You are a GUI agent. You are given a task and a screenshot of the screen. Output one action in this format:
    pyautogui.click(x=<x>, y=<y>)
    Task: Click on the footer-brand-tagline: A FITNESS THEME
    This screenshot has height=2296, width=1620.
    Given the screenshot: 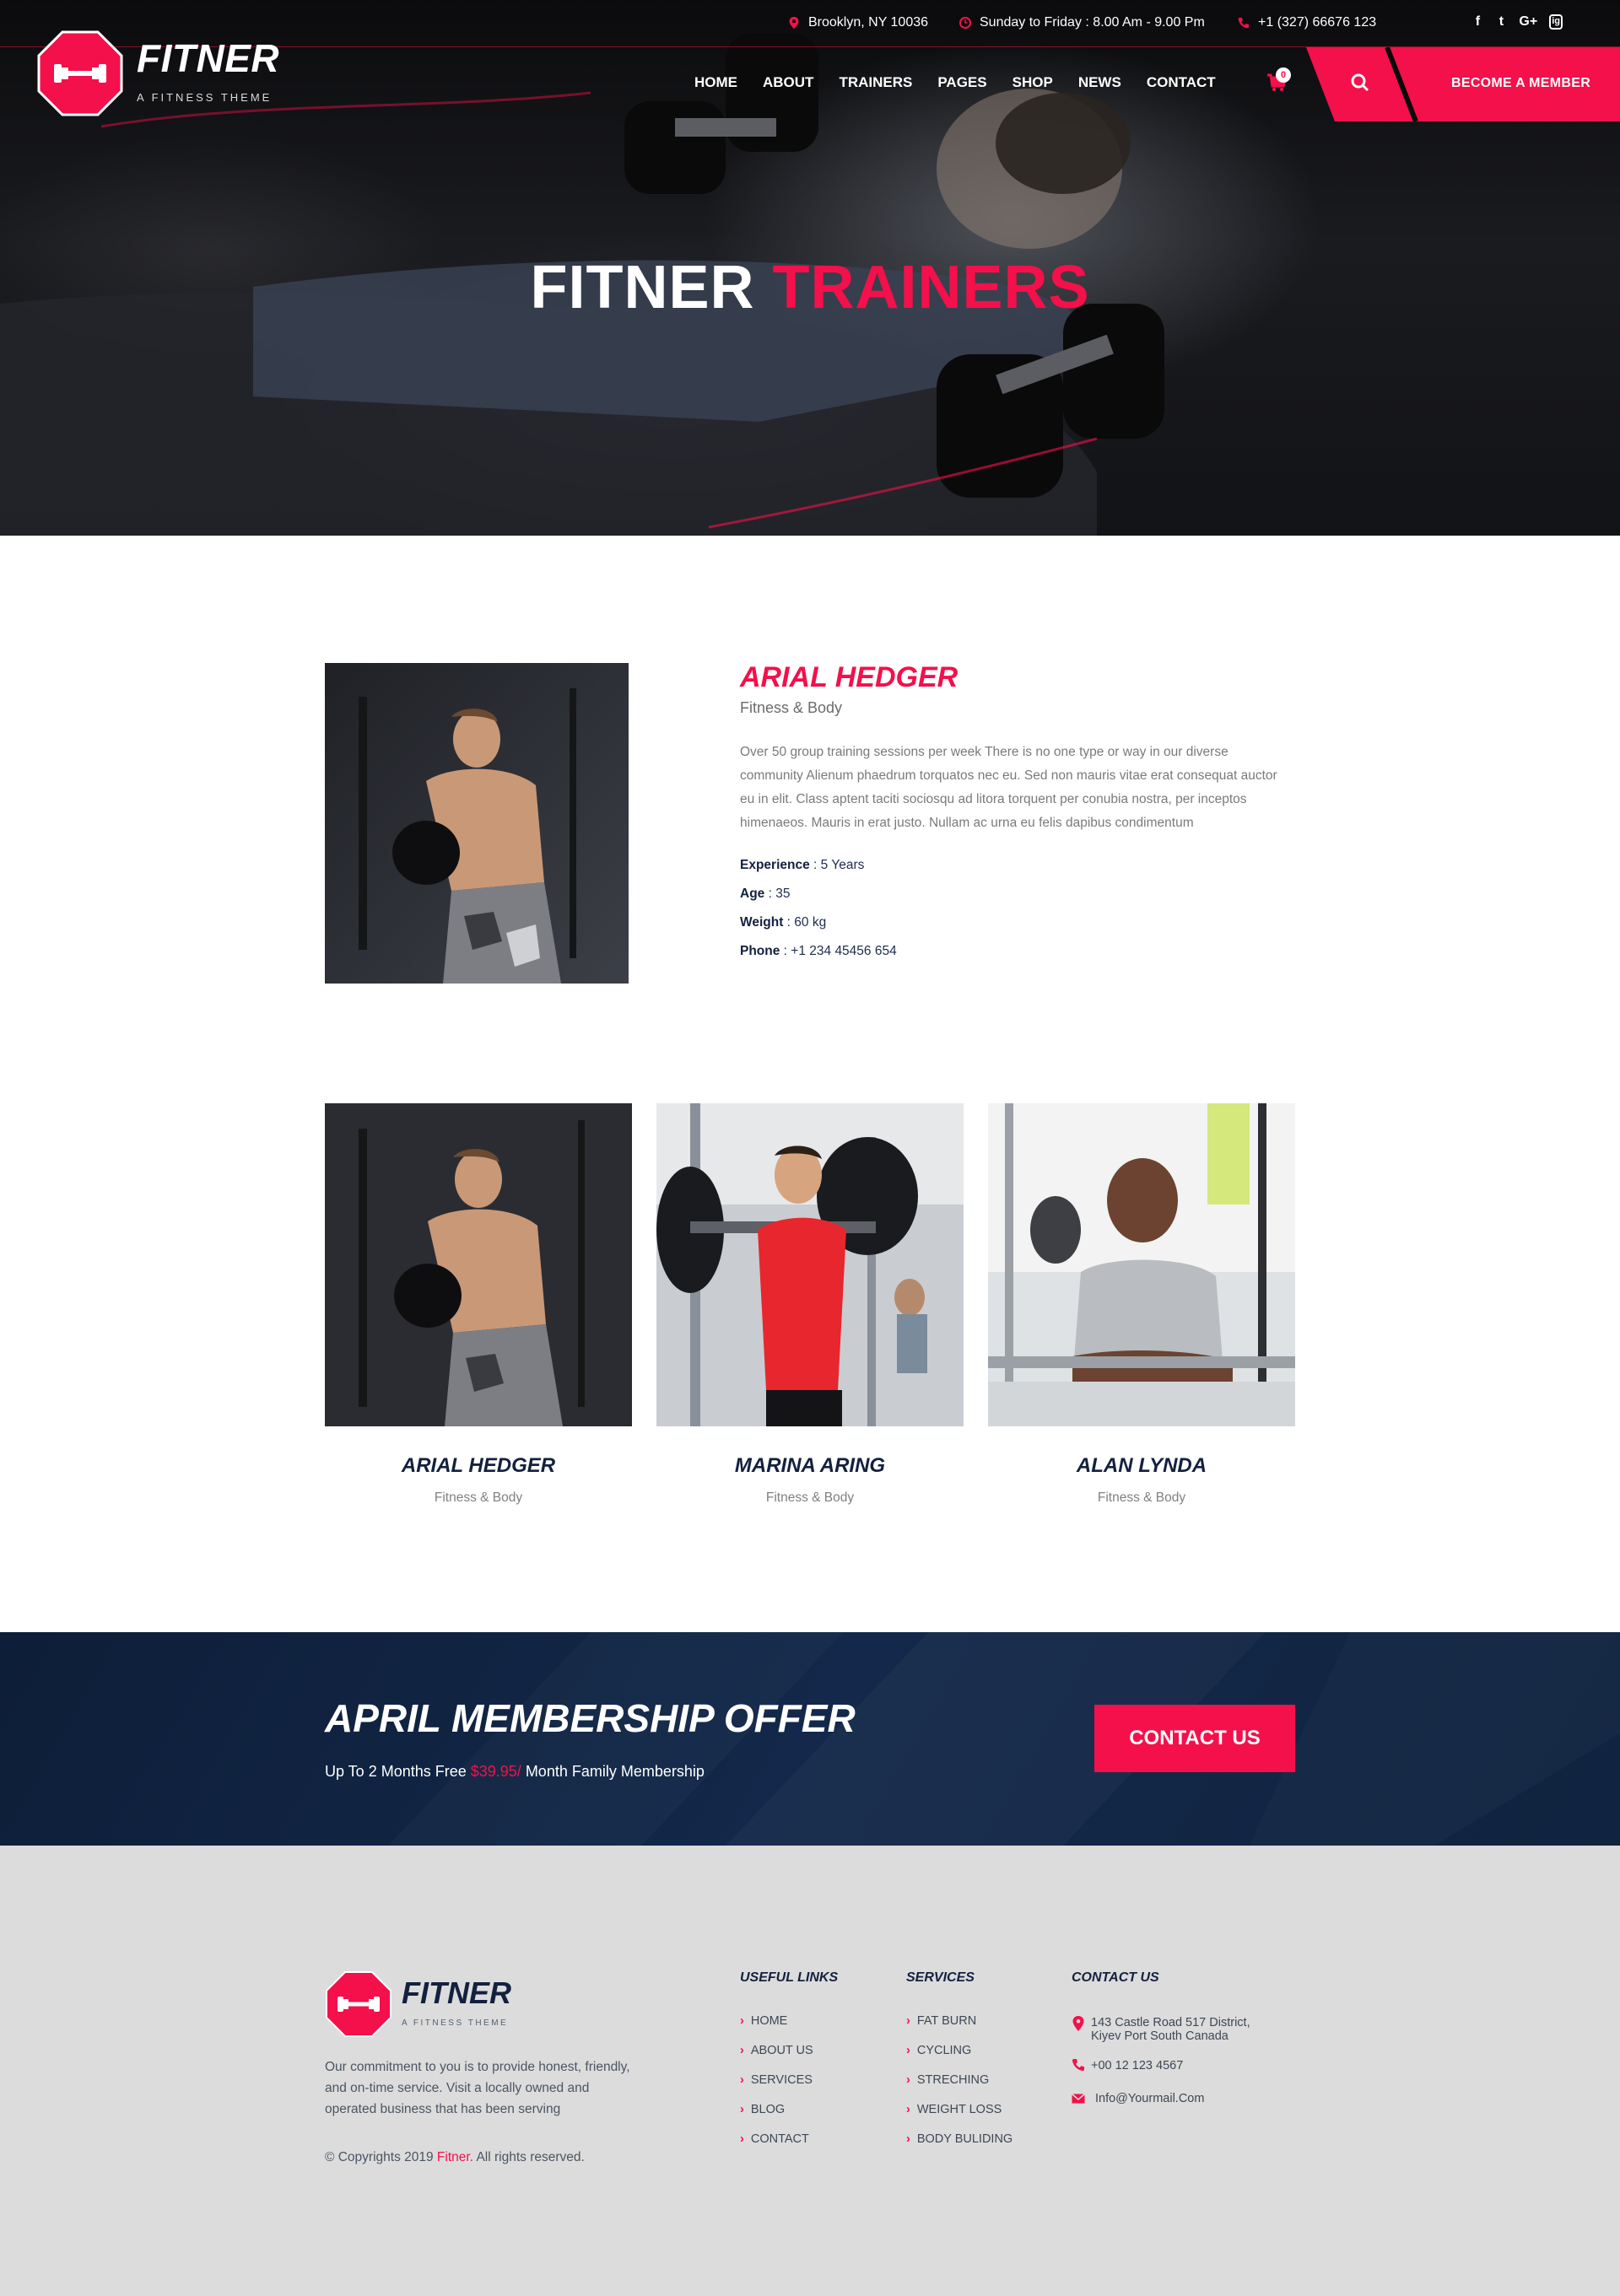 What is the action you would take?
    pyautogui.click(x=455, y=2023)
    